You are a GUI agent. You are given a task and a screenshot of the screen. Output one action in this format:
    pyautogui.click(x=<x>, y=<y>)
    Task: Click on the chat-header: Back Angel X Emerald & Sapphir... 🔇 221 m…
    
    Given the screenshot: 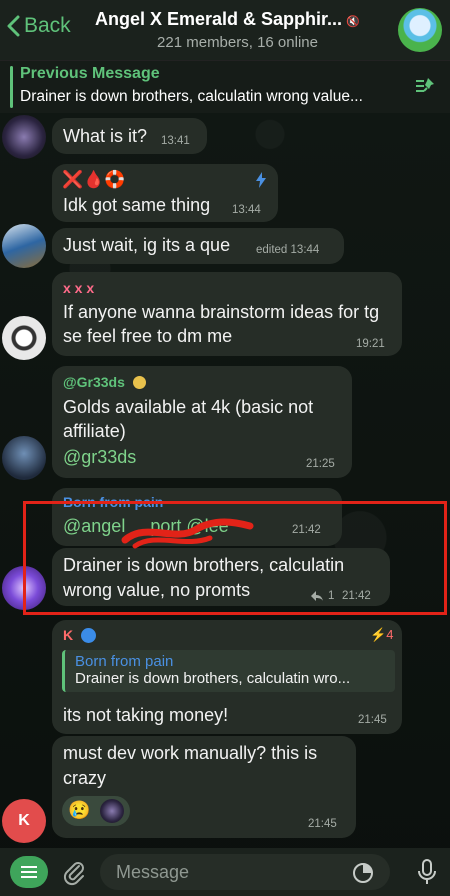 What is the action you would take?
    pyautogui.click(x=225, y=30)
    